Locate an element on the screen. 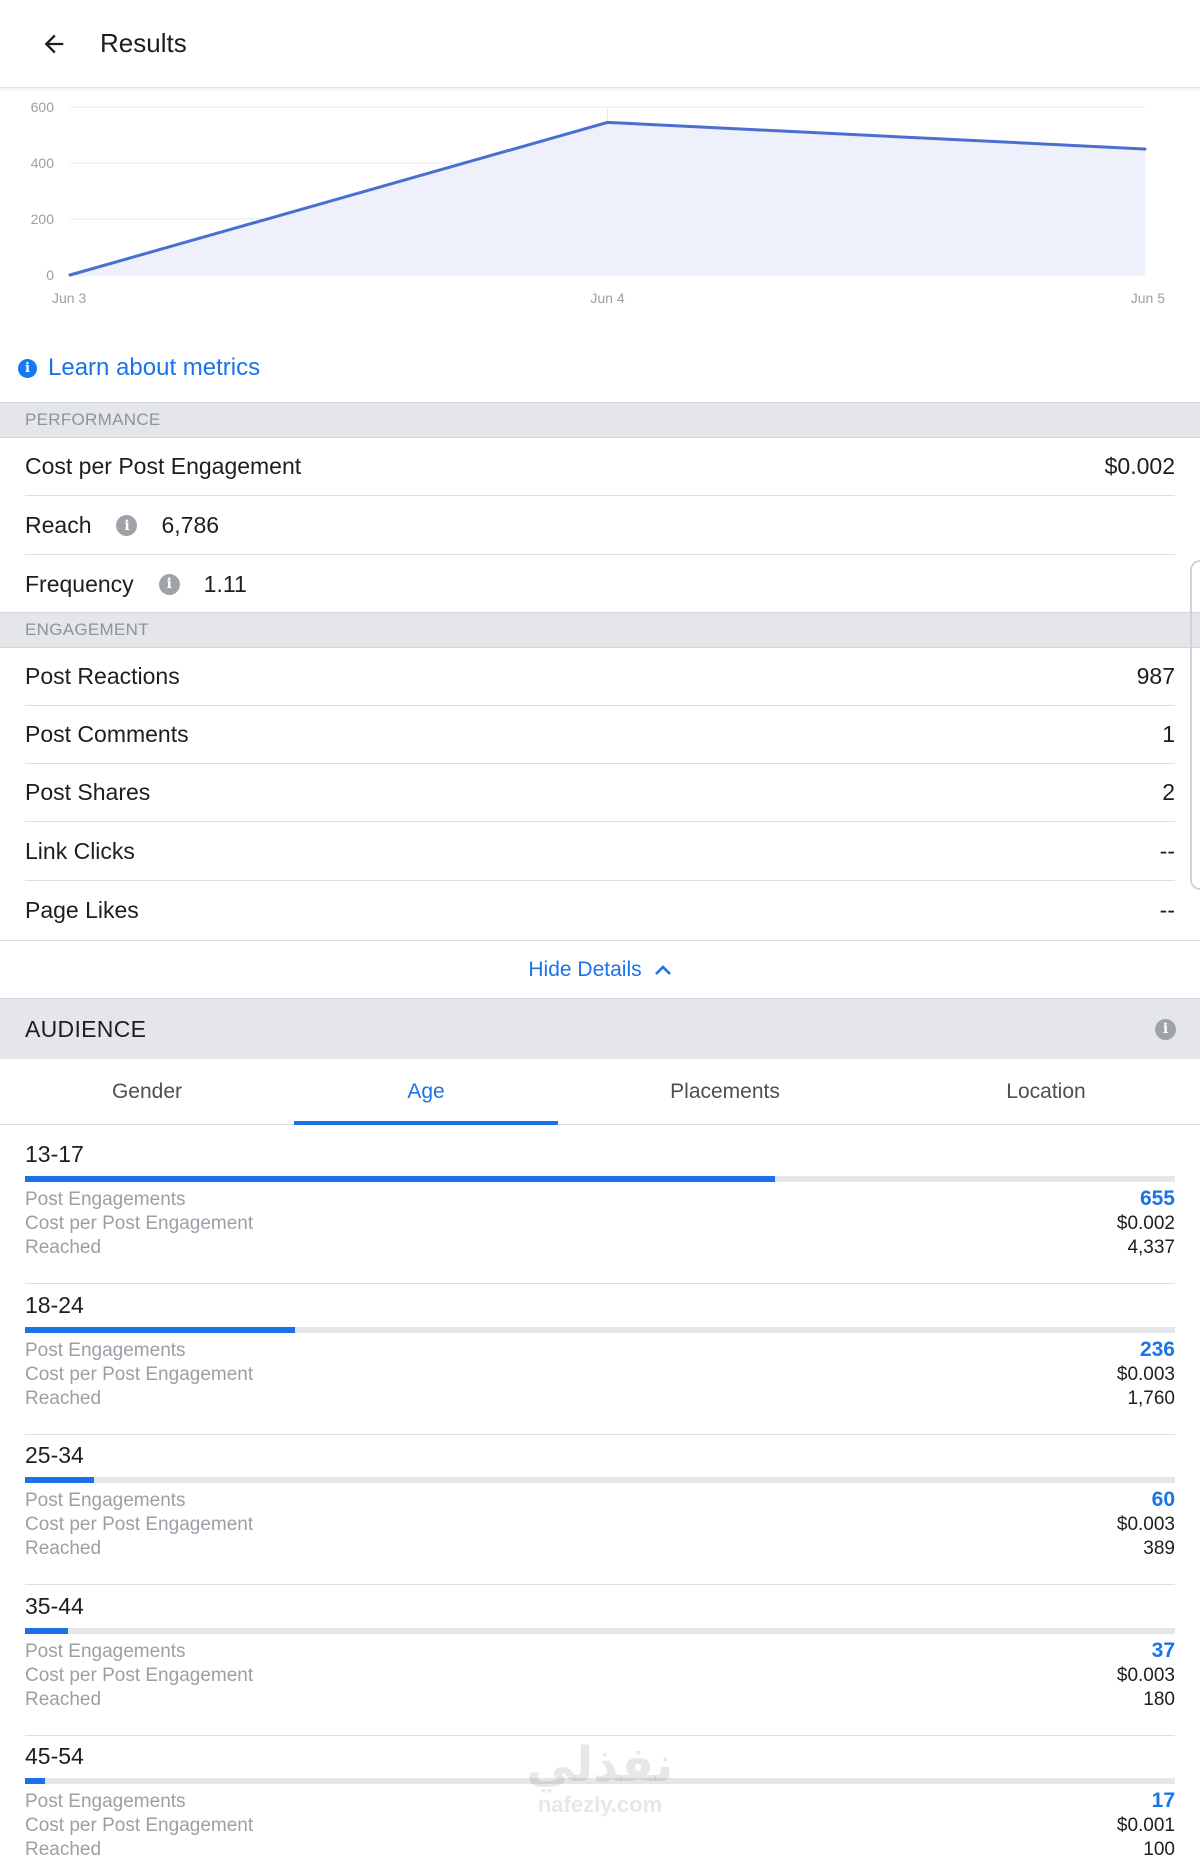 Image resolution: width=1200 pixels, height=1857 pixels. series-area is located at coordinates (607, 199).